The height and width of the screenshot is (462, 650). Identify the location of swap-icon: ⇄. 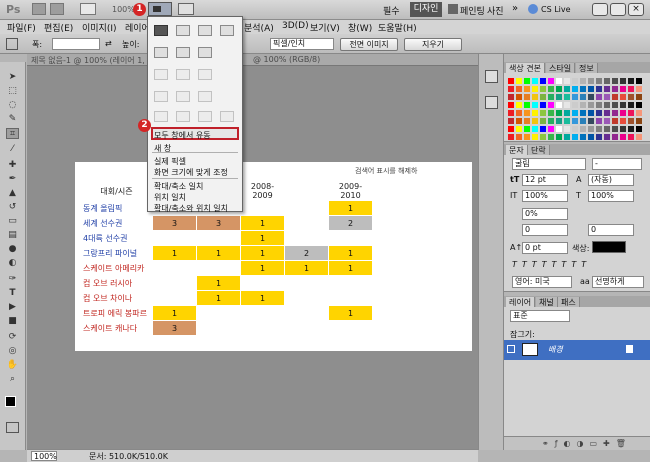
(108, 43).